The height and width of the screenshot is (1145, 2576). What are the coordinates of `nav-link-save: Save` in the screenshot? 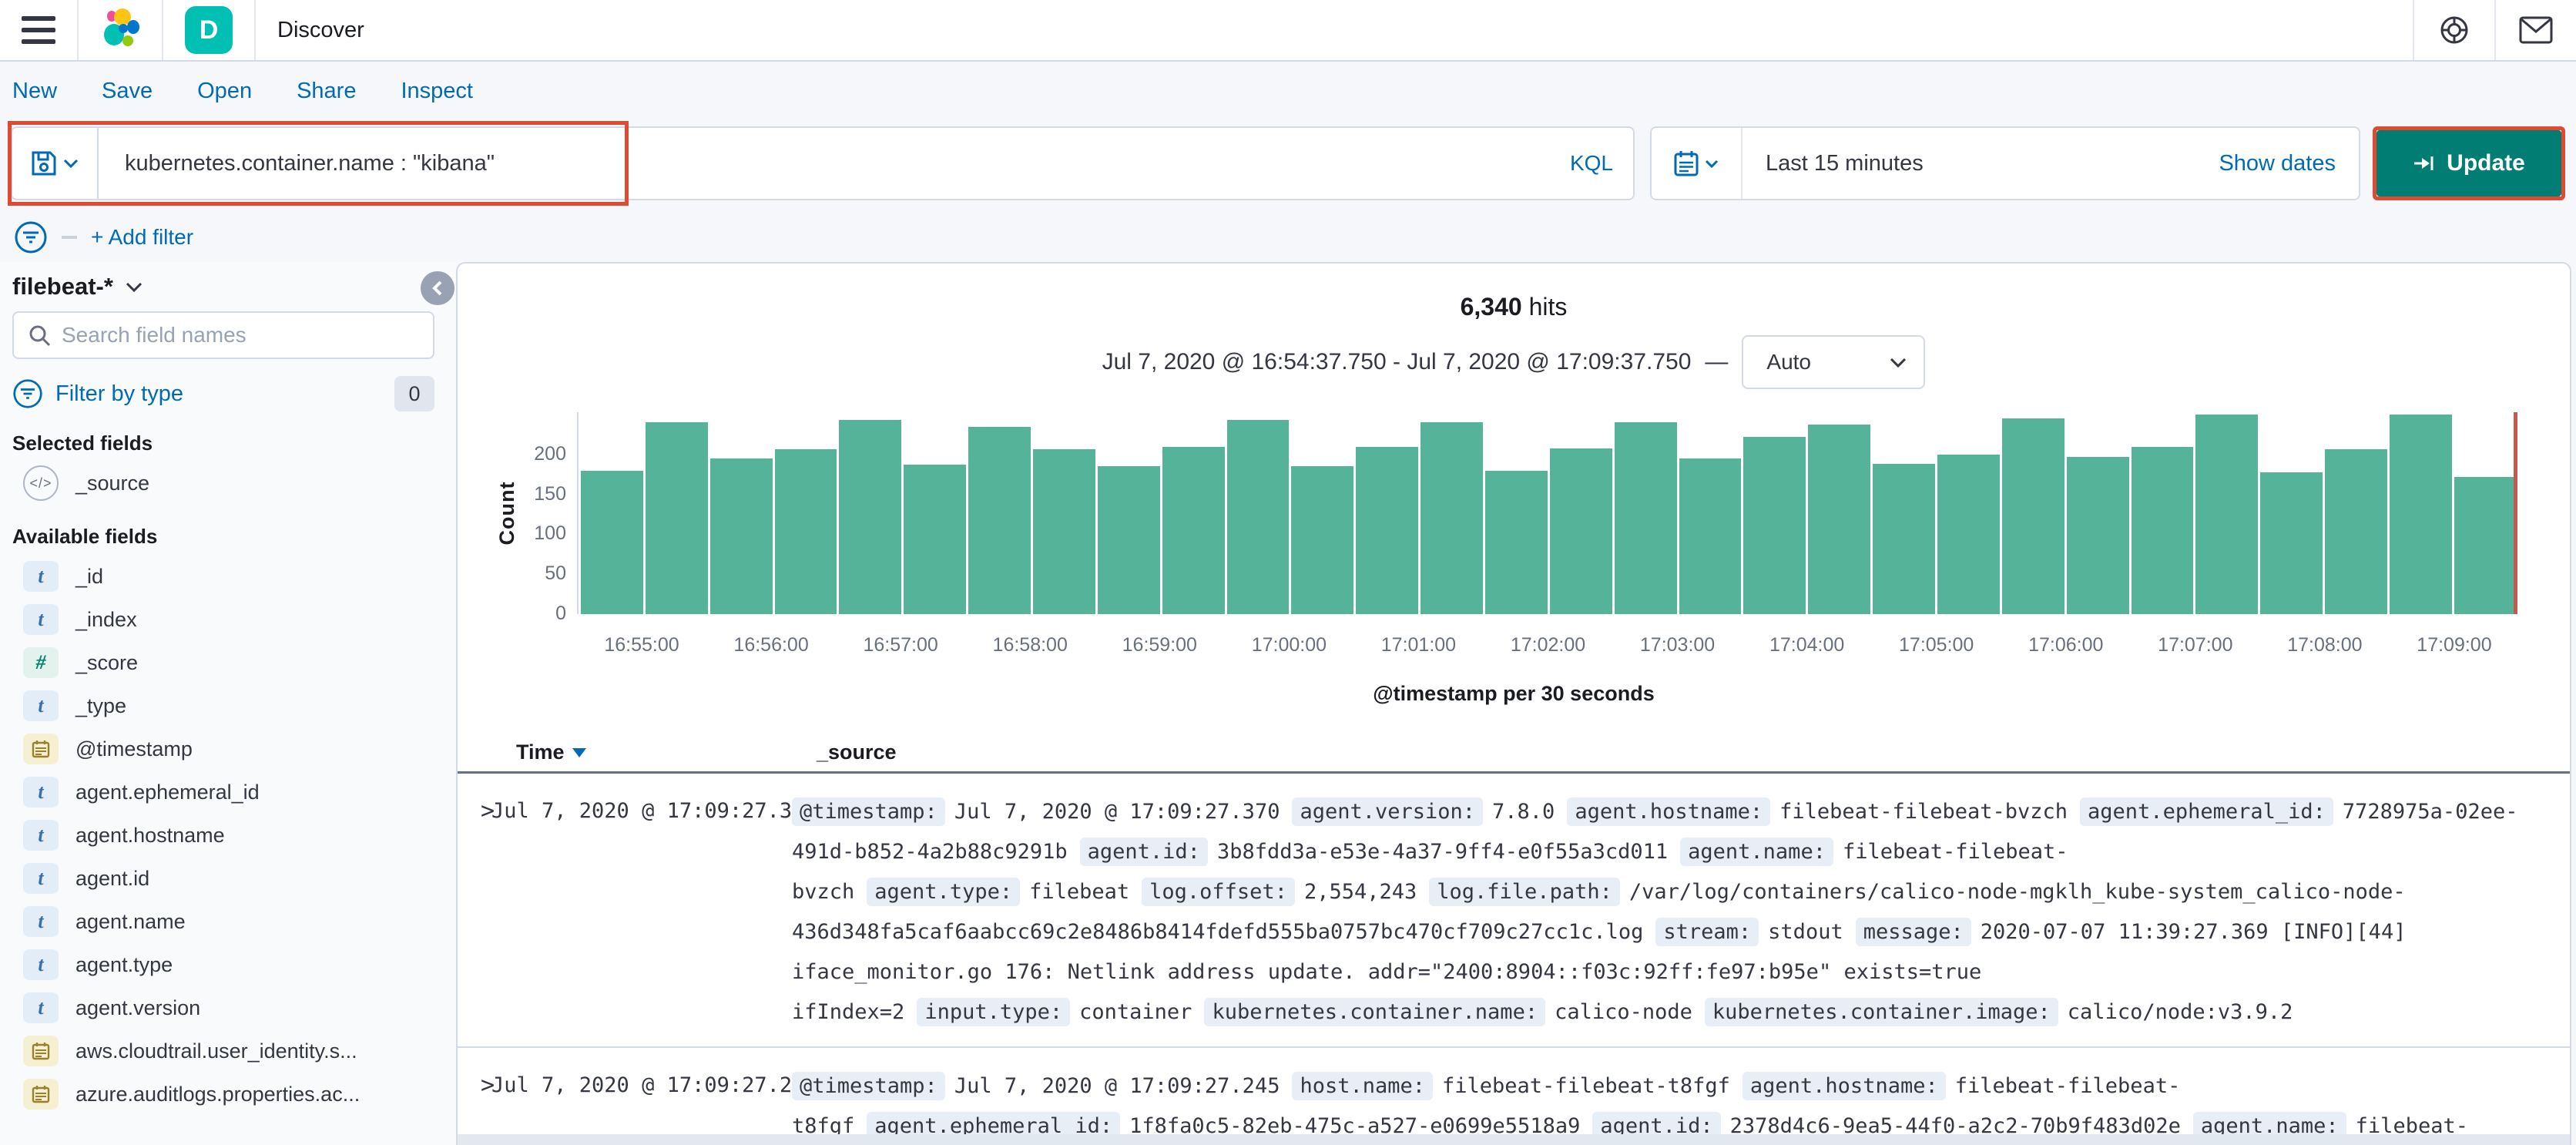 It's located at (127, 96).